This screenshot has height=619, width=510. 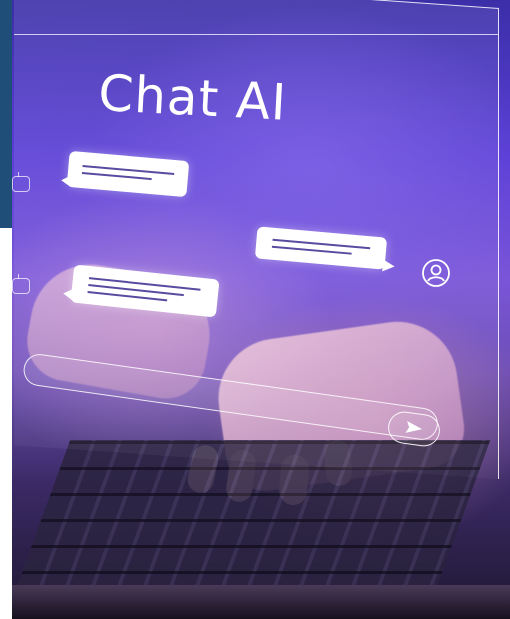 What do you see at coordinates (256, 34) in the screenshot?
I see `panel-header-divider` at bounding box center [256, 34].